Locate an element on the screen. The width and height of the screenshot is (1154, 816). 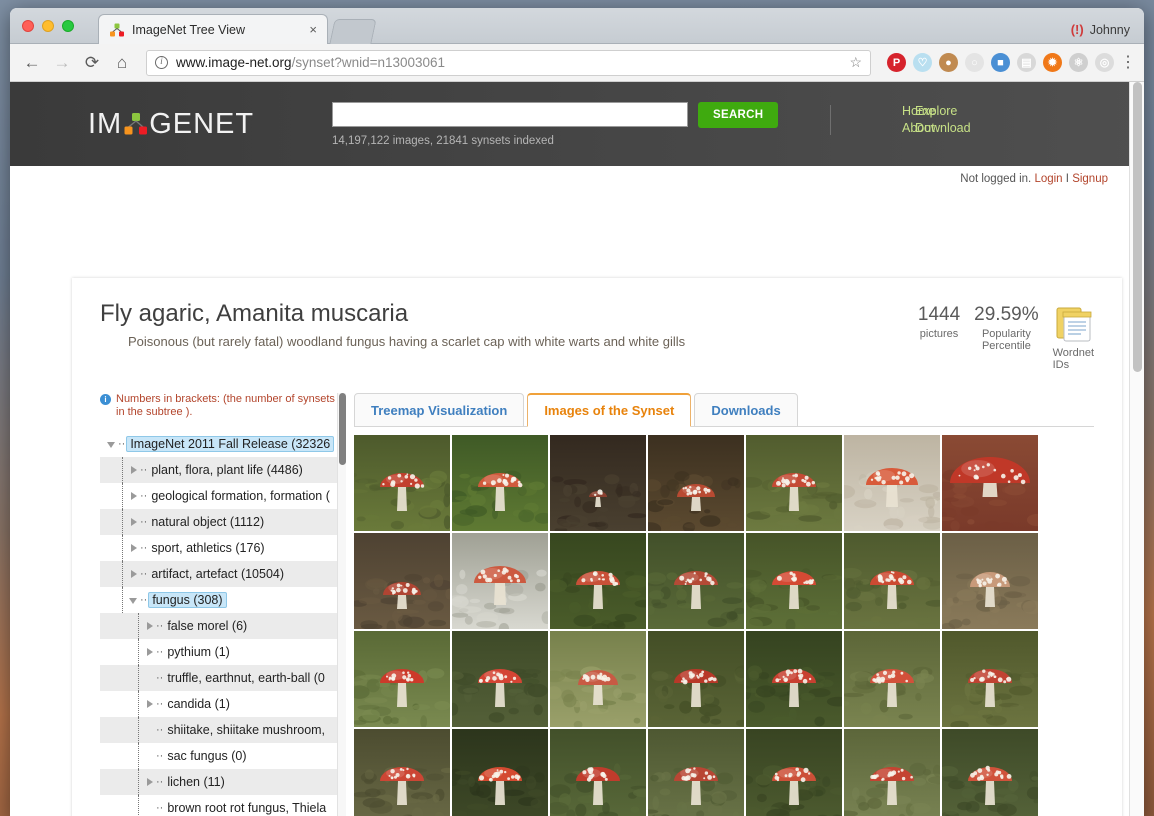
tree-node-label: sac fungus (0) is located at coordinates (206, 756).